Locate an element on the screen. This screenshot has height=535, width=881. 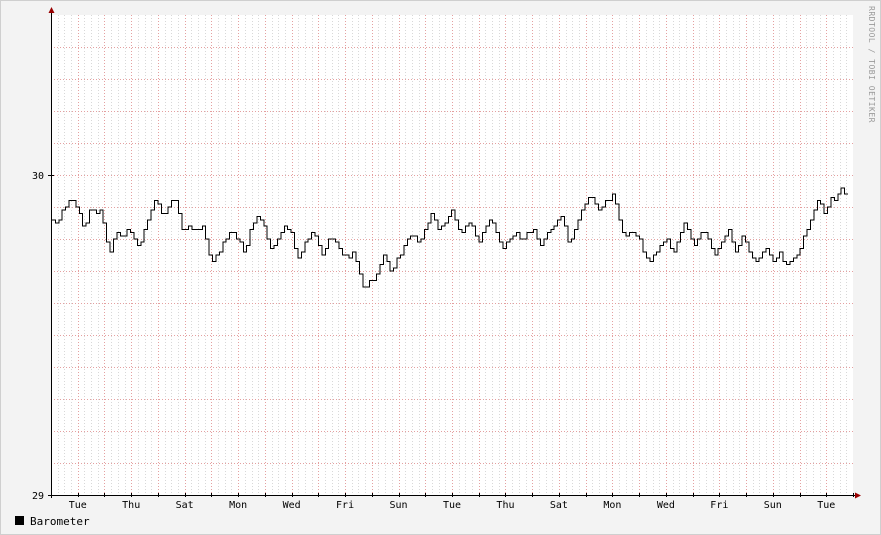
legend-label-barometer: Barometer is located at coordinates (60, 521).